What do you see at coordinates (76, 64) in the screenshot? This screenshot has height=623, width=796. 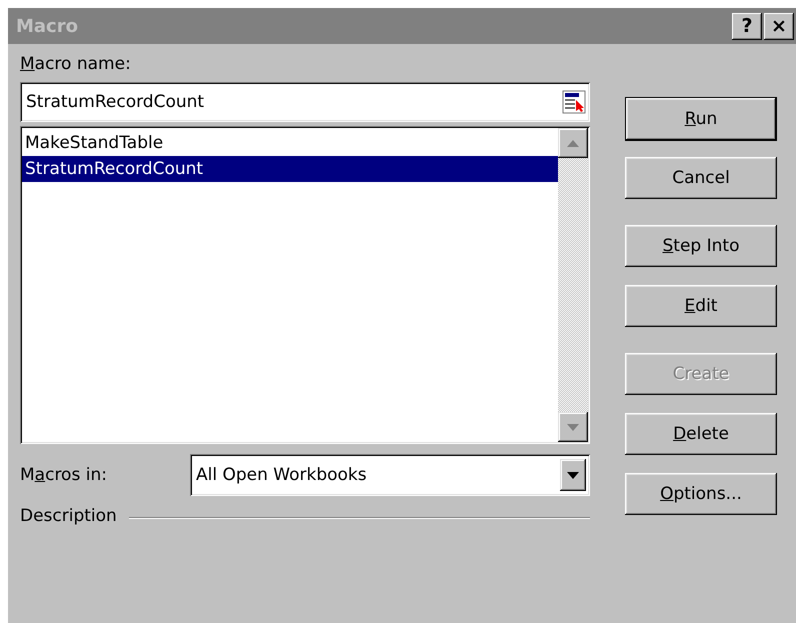 I see `macro-name-label: Macro name:` at bounding box center [76, 64].